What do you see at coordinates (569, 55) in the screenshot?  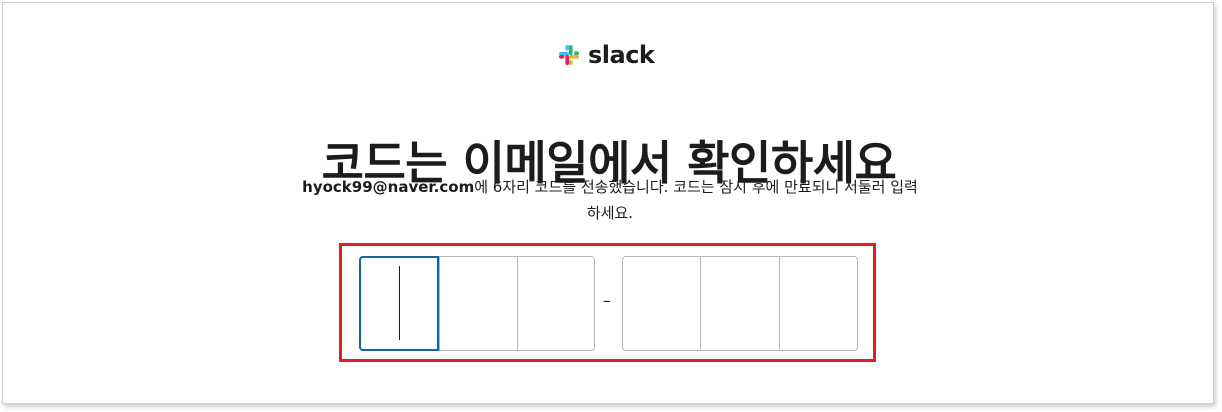 I see `slack-logo-icon` at bounding box center [569, 55].